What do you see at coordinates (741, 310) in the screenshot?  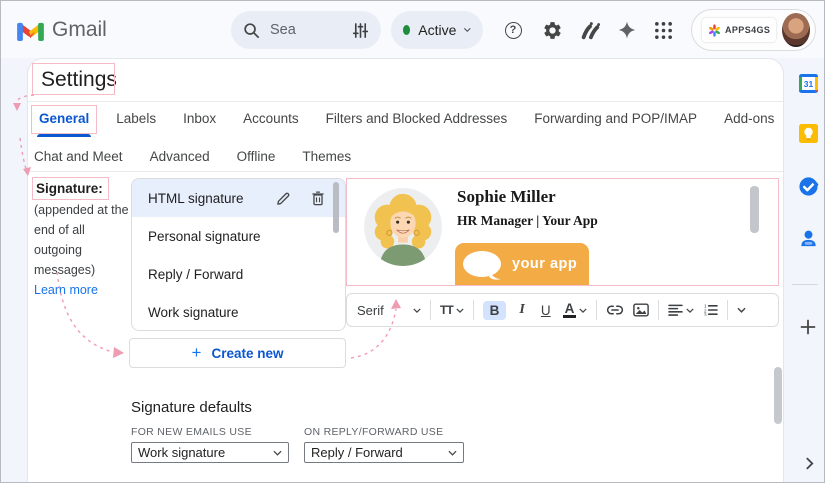 I see `more-formatting-button` at bounding box center [741, 310].